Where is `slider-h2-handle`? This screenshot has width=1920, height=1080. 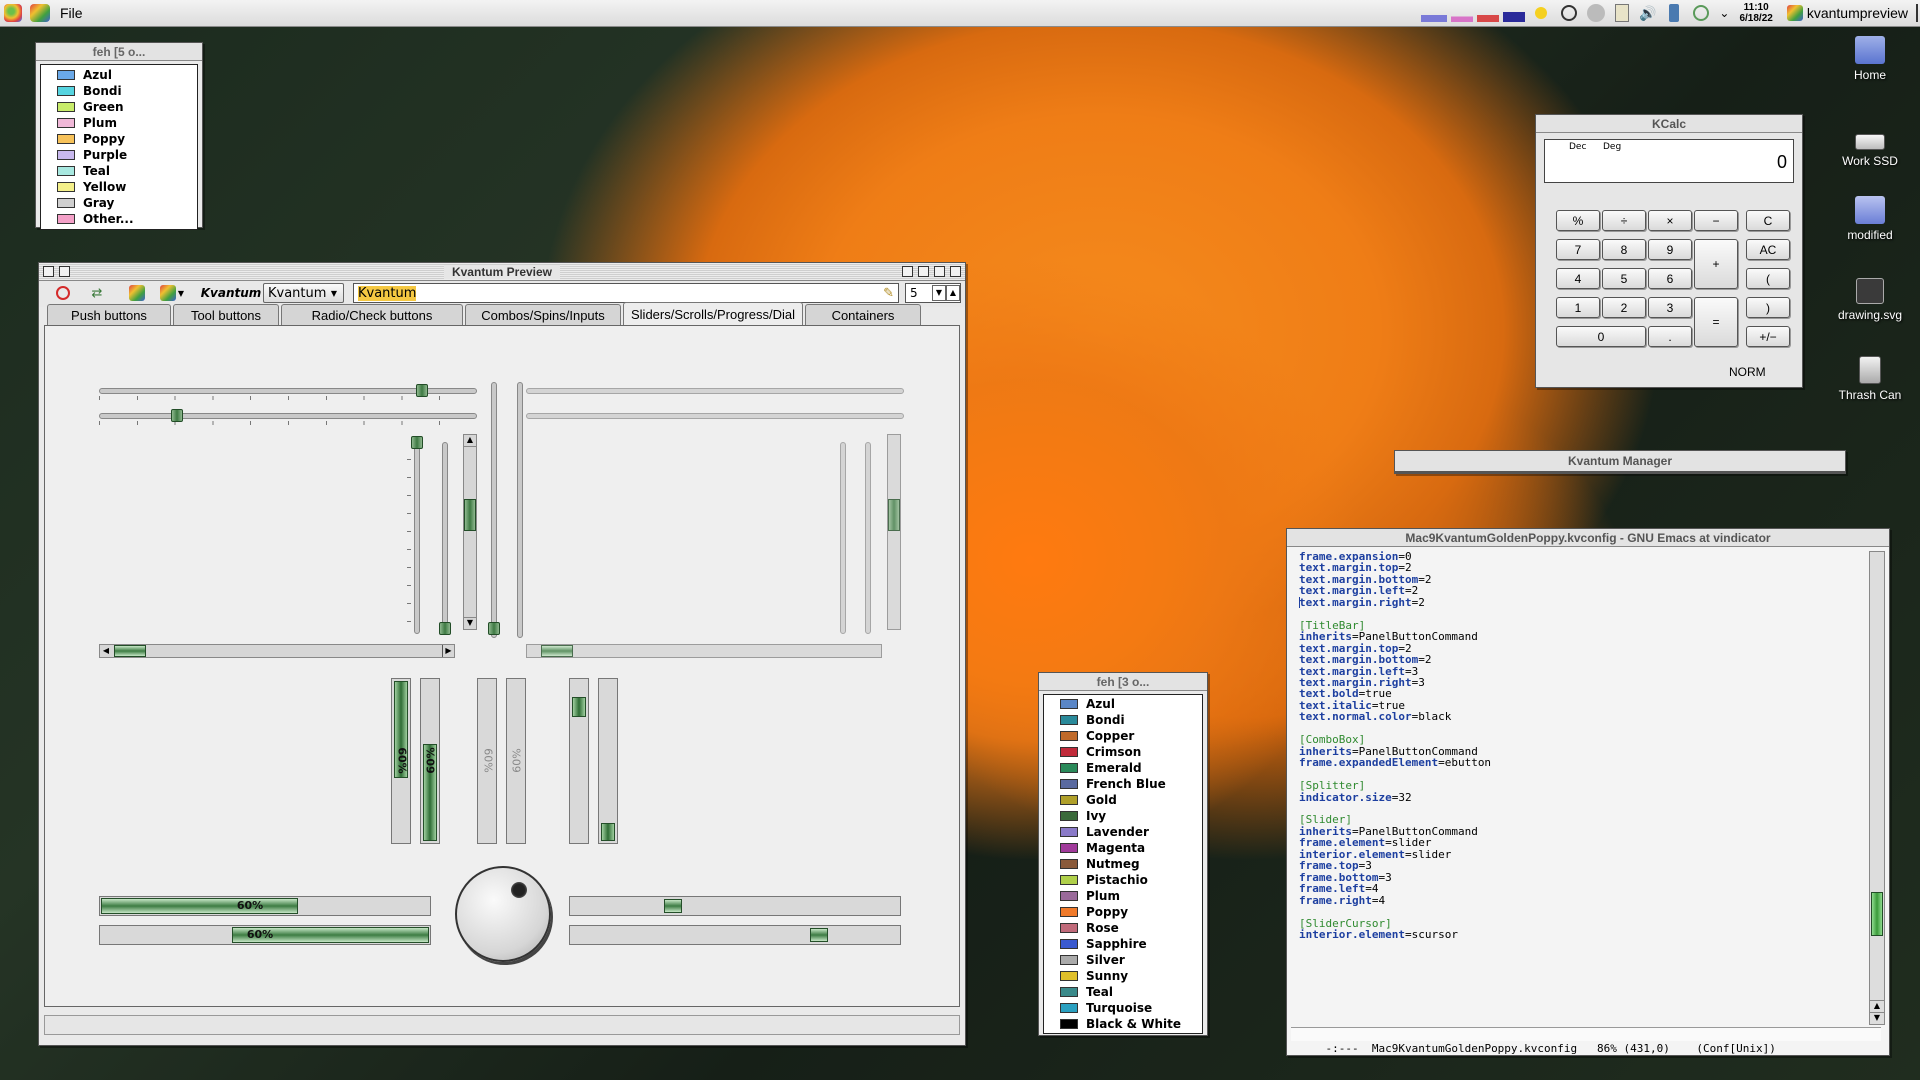 slider-h2-handle is located at coordinates (177, 415).